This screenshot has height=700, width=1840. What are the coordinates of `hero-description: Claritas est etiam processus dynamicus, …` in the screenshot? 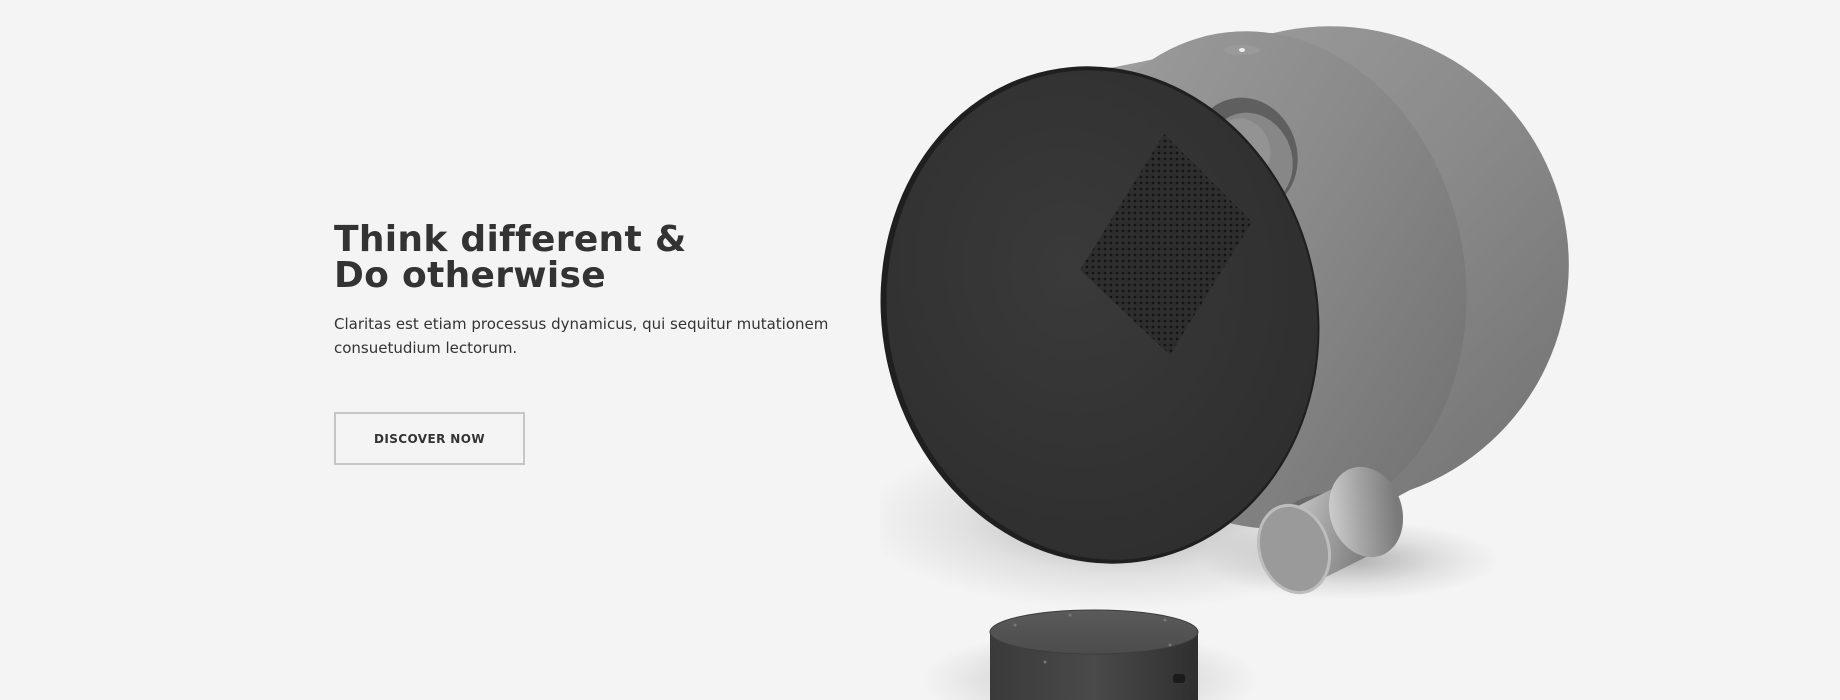 It's located at (584, 336).